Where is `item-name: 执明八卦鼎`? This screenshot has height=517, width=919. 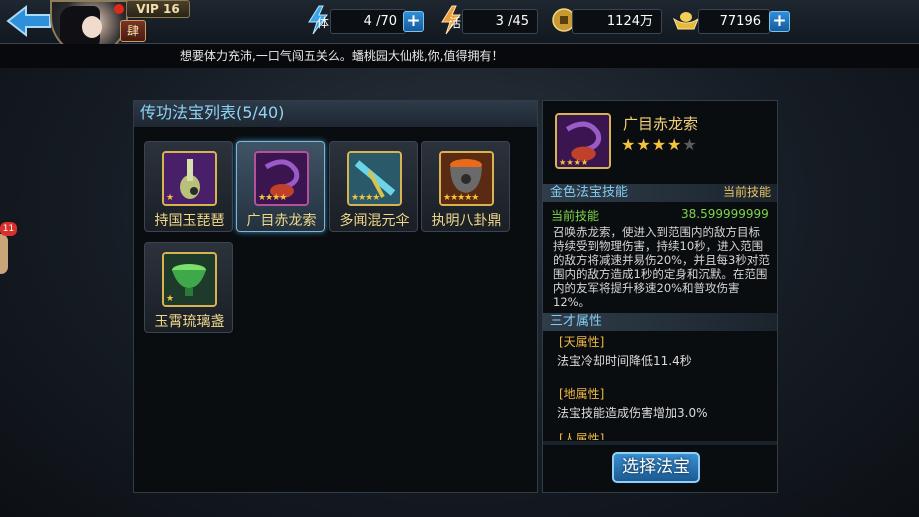 item-name: 执明八卦鼎 is located at coordinates (466, 221).